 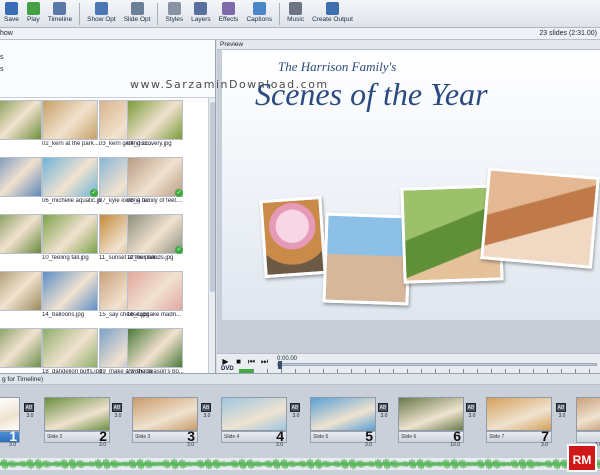 I want to click on timeline-slide: Slide 4 4 3.0, so click(x=254, y=422).